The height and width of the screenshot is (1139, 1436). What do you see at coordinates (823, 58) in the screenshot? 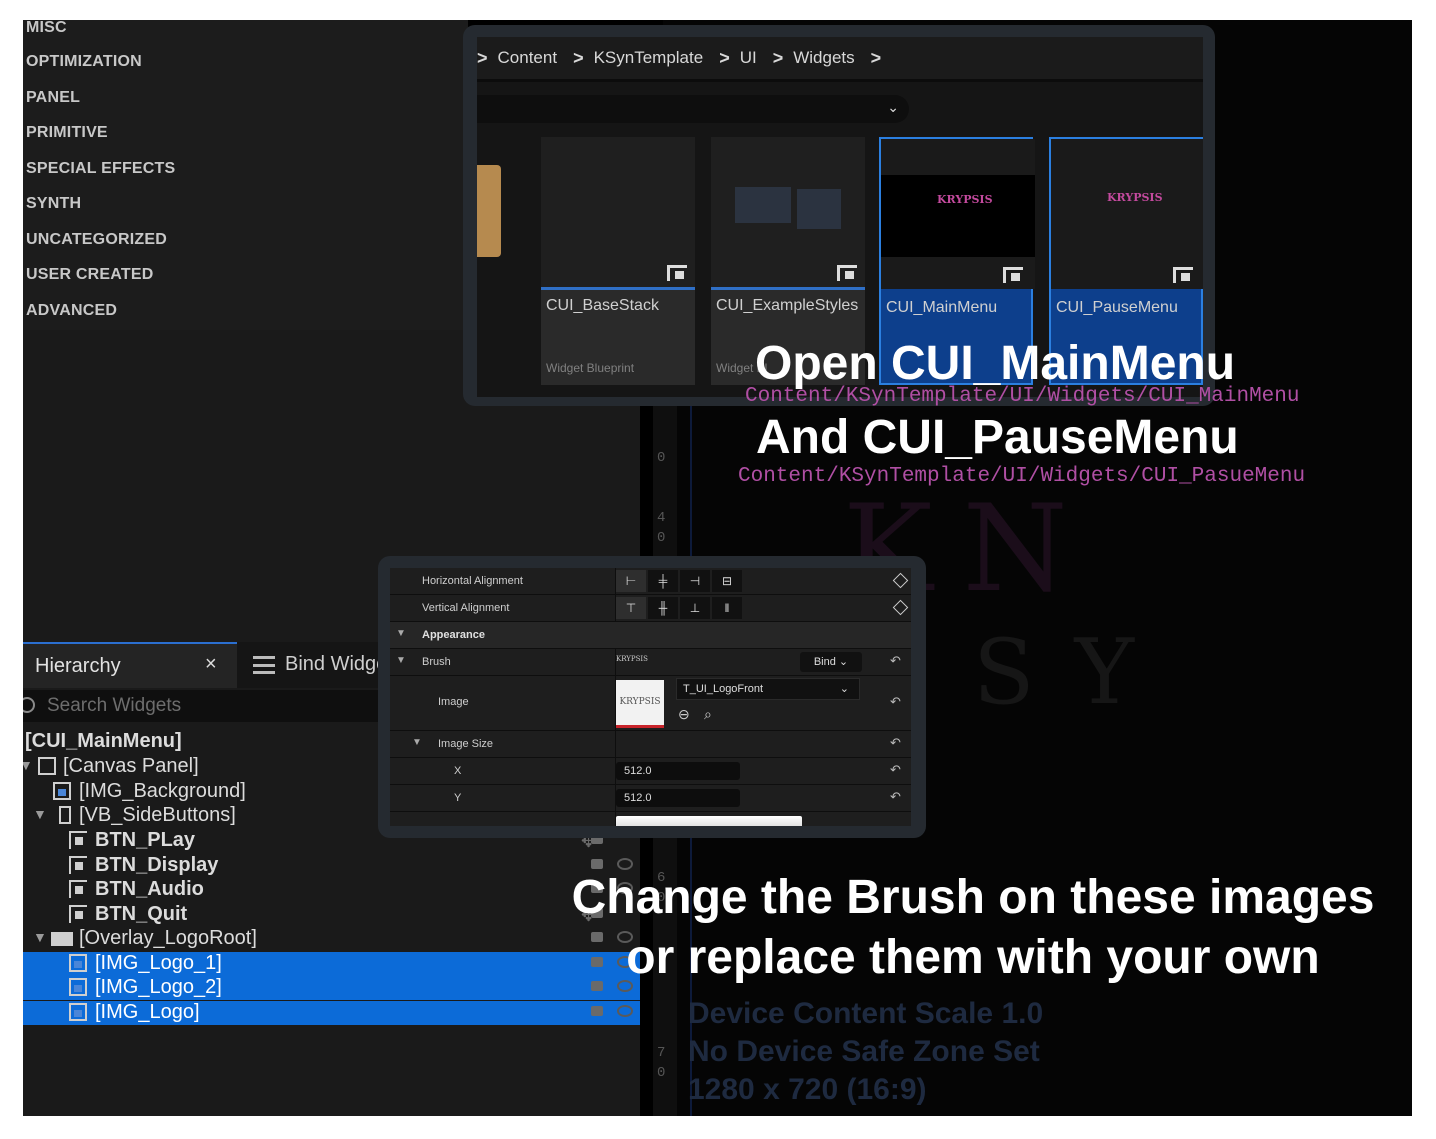
I see `breadcrumb-widgets: Widgets` at bounding box center [823, 58].